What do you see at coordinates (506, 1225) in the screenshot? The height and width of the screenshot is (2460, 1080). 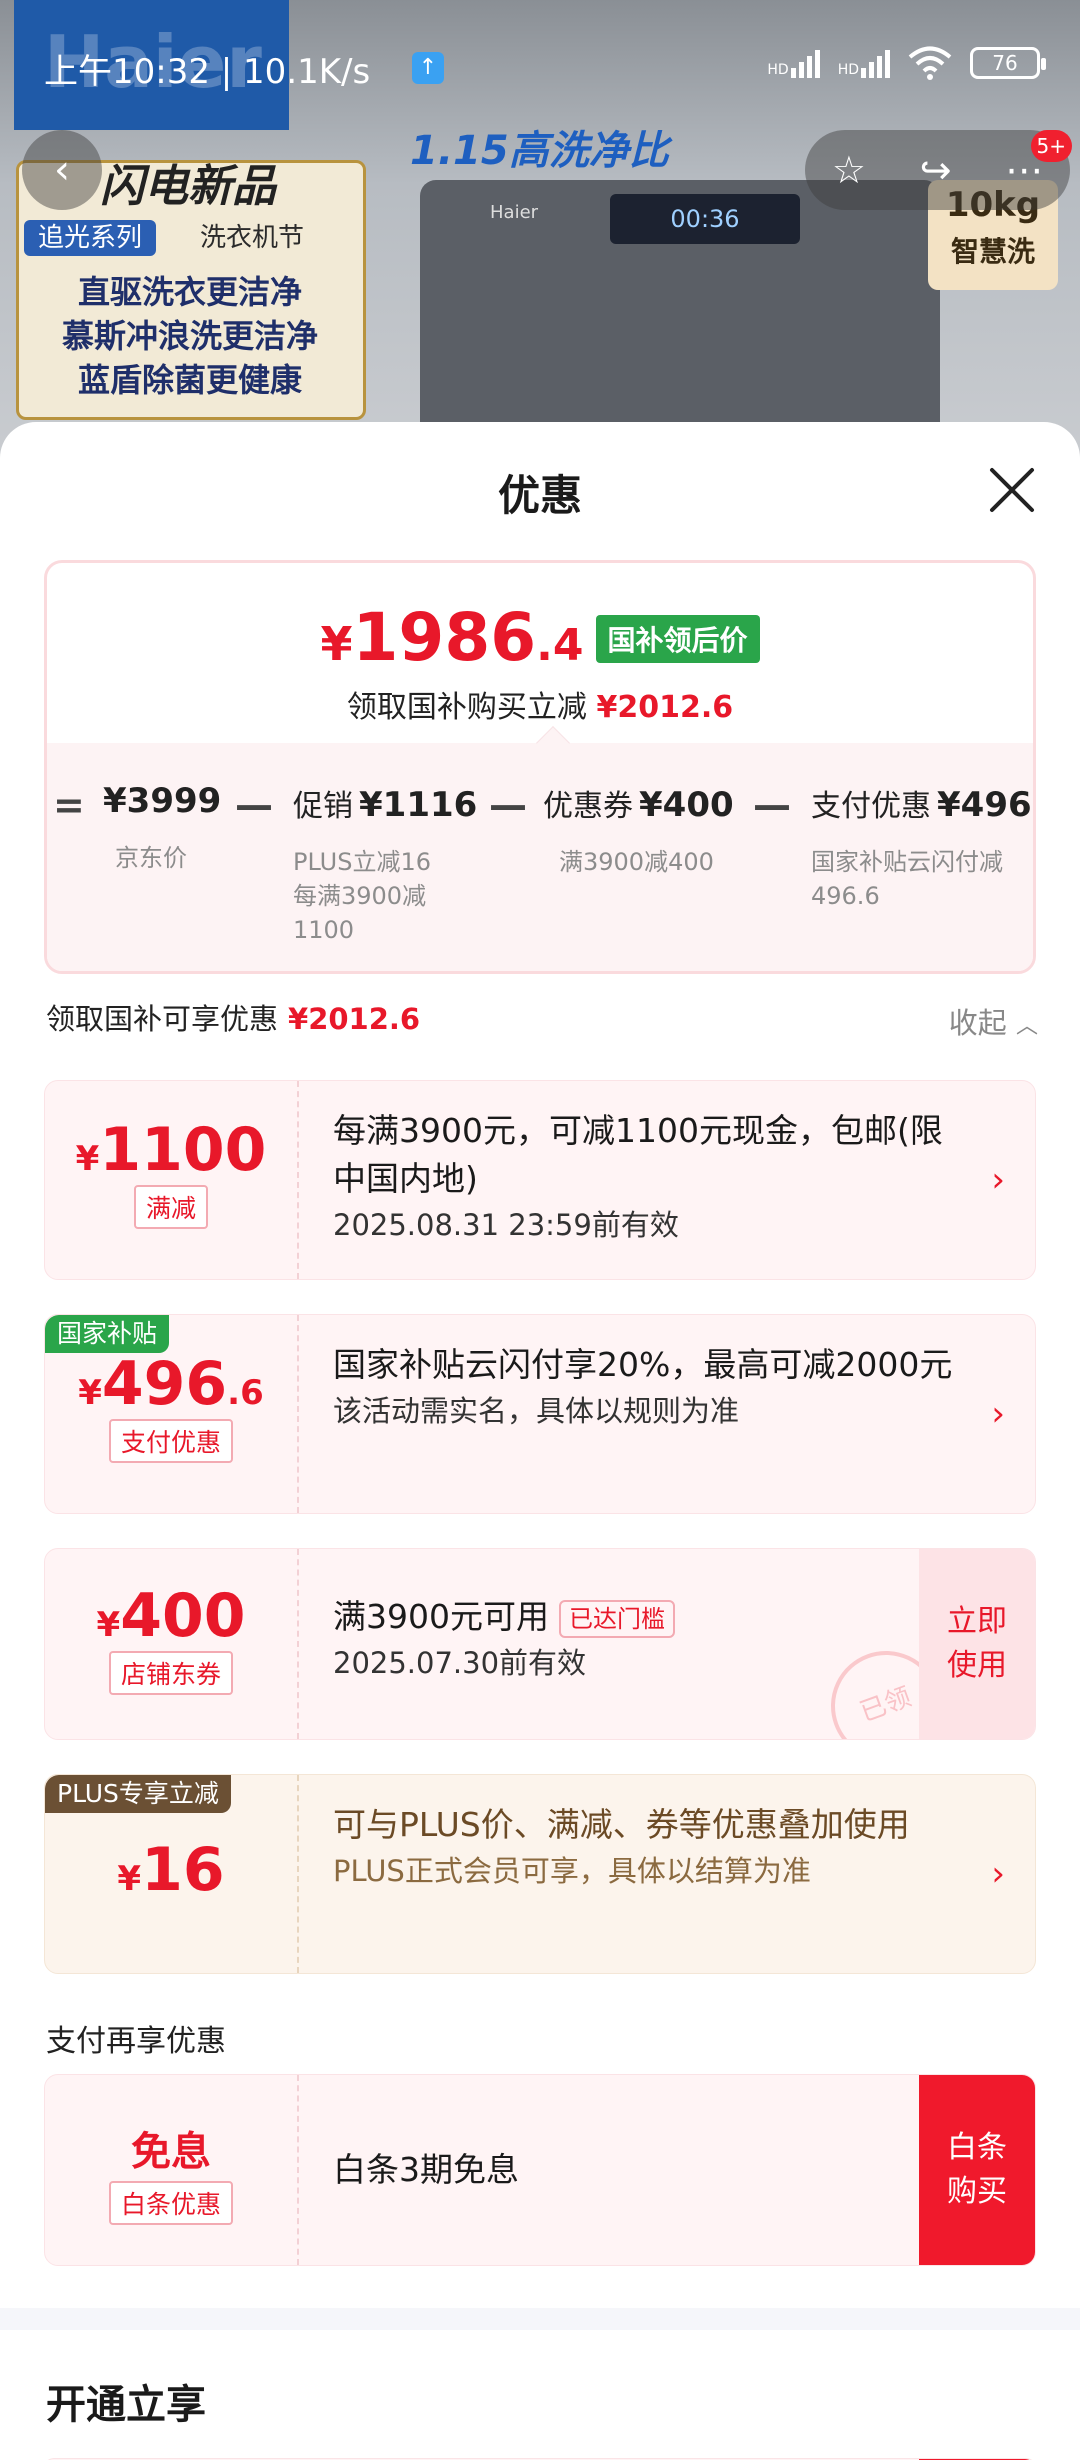 I see `coupon-validity: 2025.08.31 23:59前有效` at bounding box center [506, 1225].